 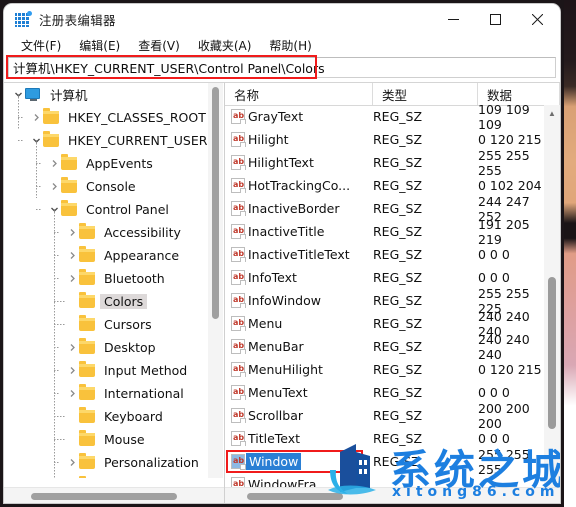 I want to click on desktop-background-strip, so click(x=570, y=253).